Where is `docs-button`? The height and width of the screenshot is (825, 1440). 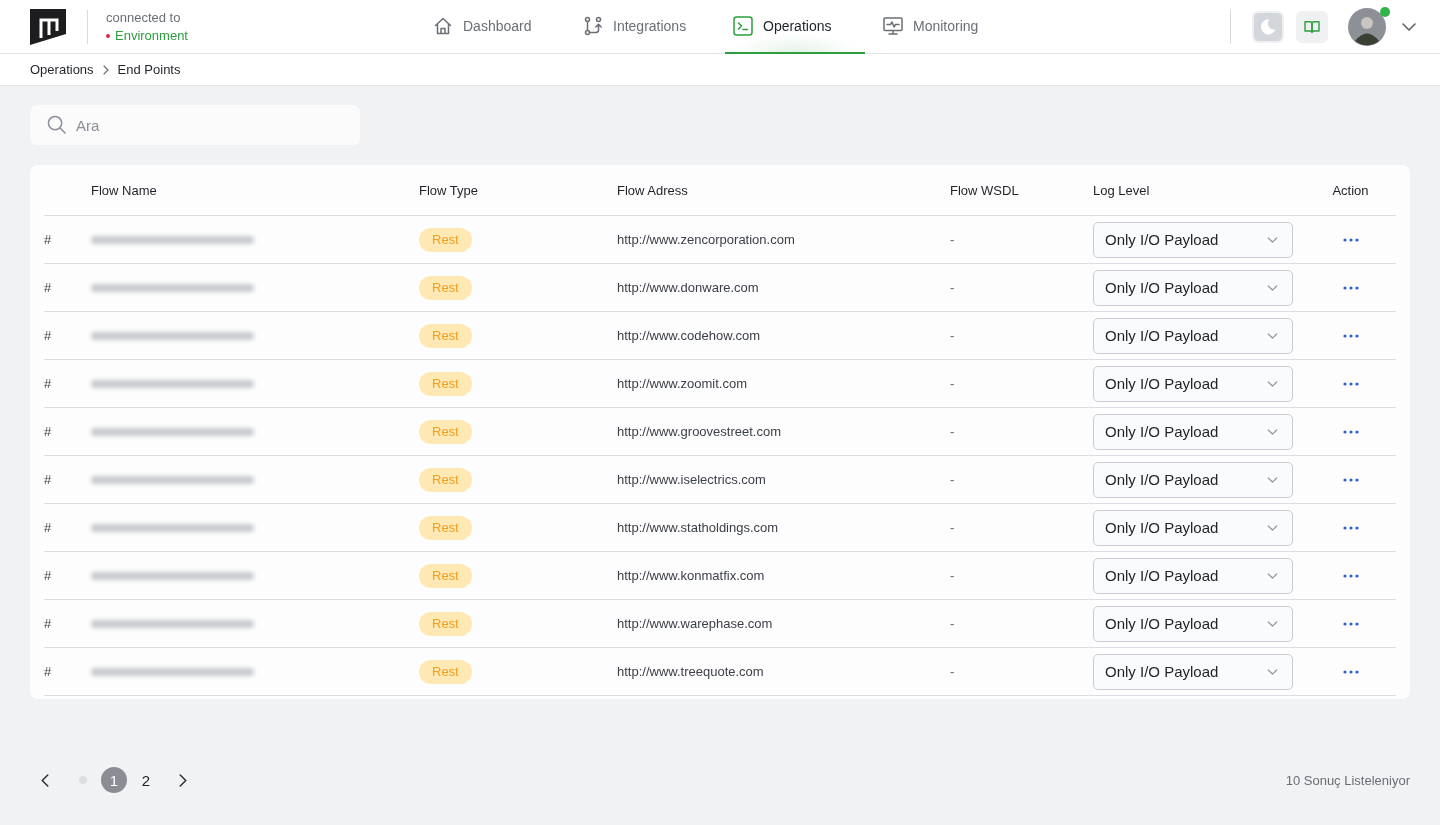 docs-button is located at coordinates (1312, 26).